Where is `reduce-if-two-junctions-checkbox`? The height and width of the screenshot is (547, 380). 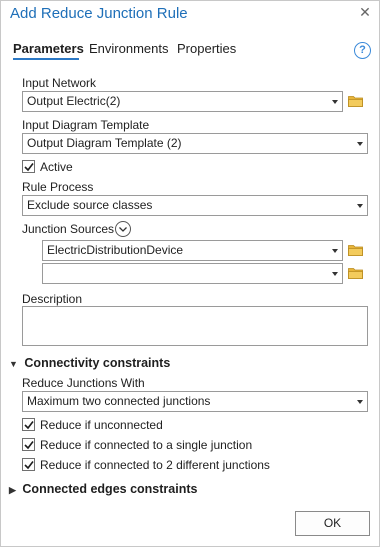 reduce-if-two-junctions-checkbox is located at coordinates (28, 464).